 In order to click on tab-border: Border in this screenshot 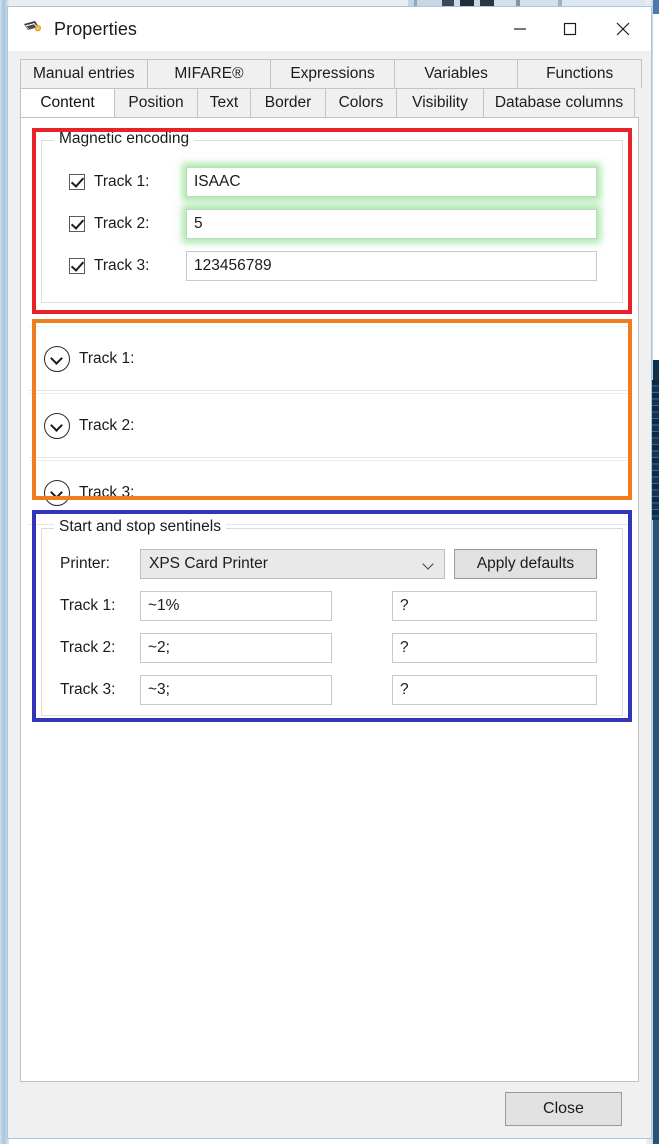, I will do `click(288, 102)`.